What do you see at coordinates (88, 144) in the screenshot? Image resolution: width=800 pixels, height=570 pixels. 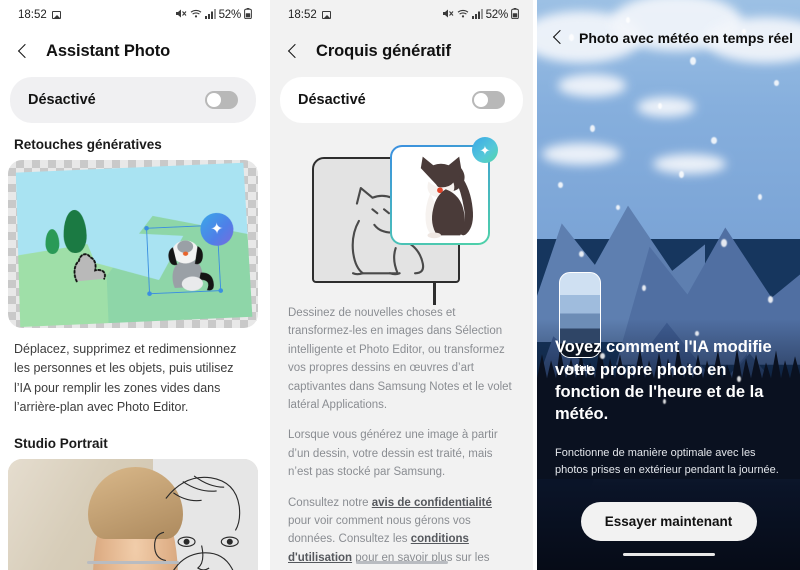 I see `section-heading-generative-edits: Retouches génératives` at bounding box center [88, 144].